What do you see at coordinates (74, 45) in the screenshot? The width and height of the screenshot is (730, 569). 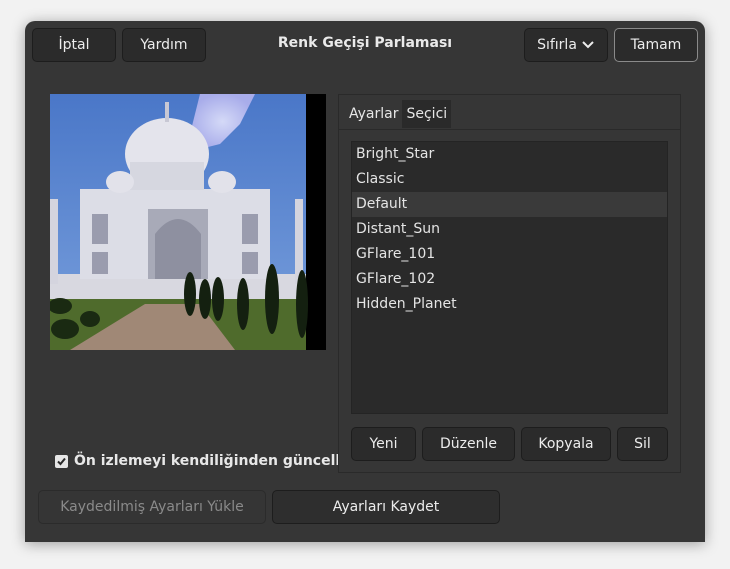 I see `cancel-button: İptal` at bounding box center [74, 45].